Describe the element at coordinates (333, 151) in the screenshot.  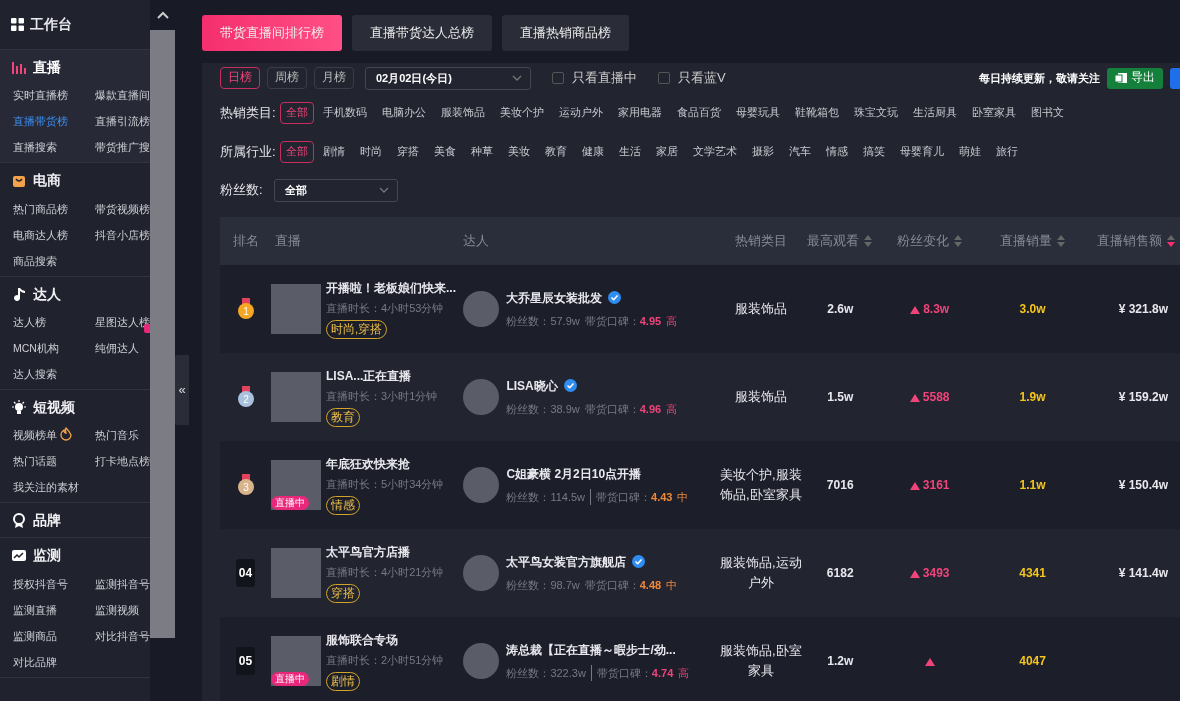
I see `industry-chip: 剧情` at that location.